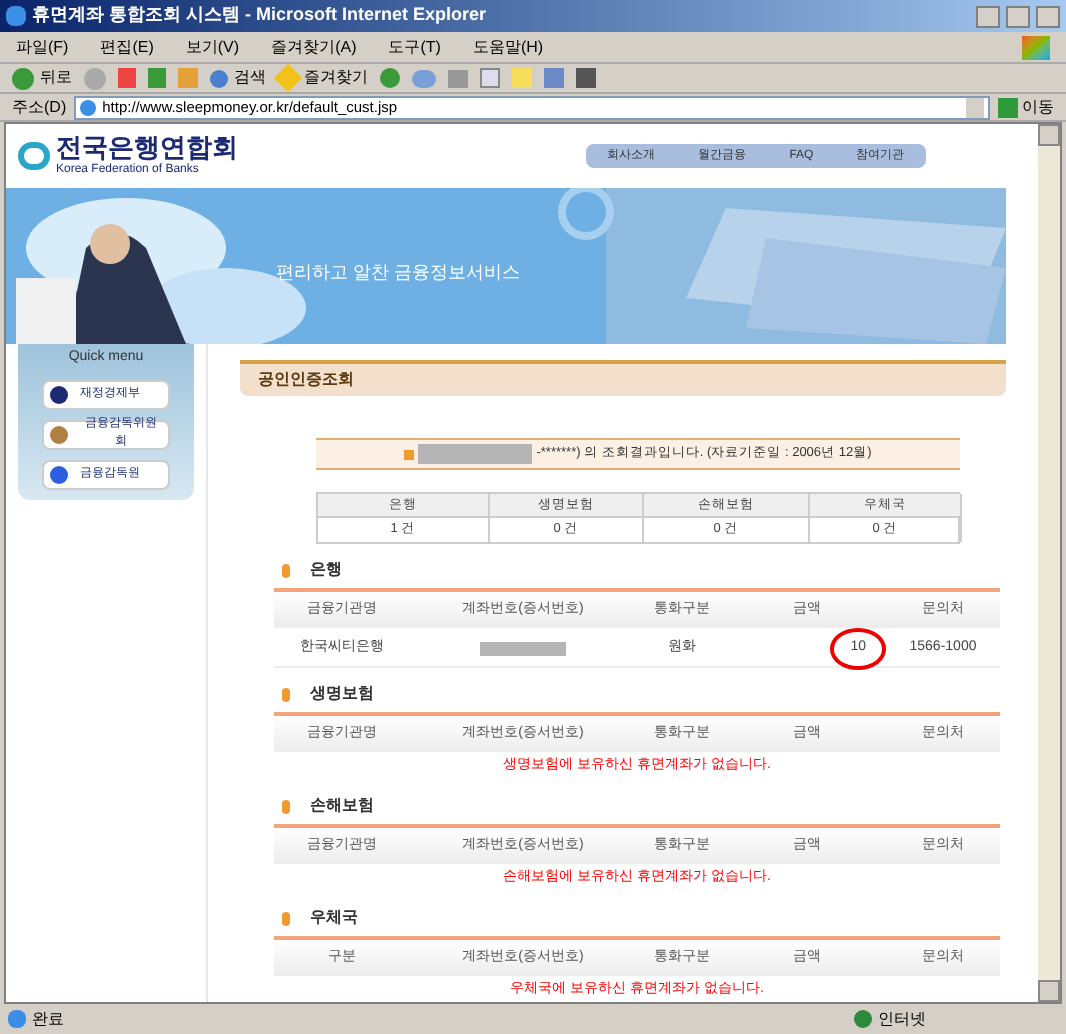  Describe the element at coordinates (238, 78) in the screenshot. I see `search-button: 검색` at that location.